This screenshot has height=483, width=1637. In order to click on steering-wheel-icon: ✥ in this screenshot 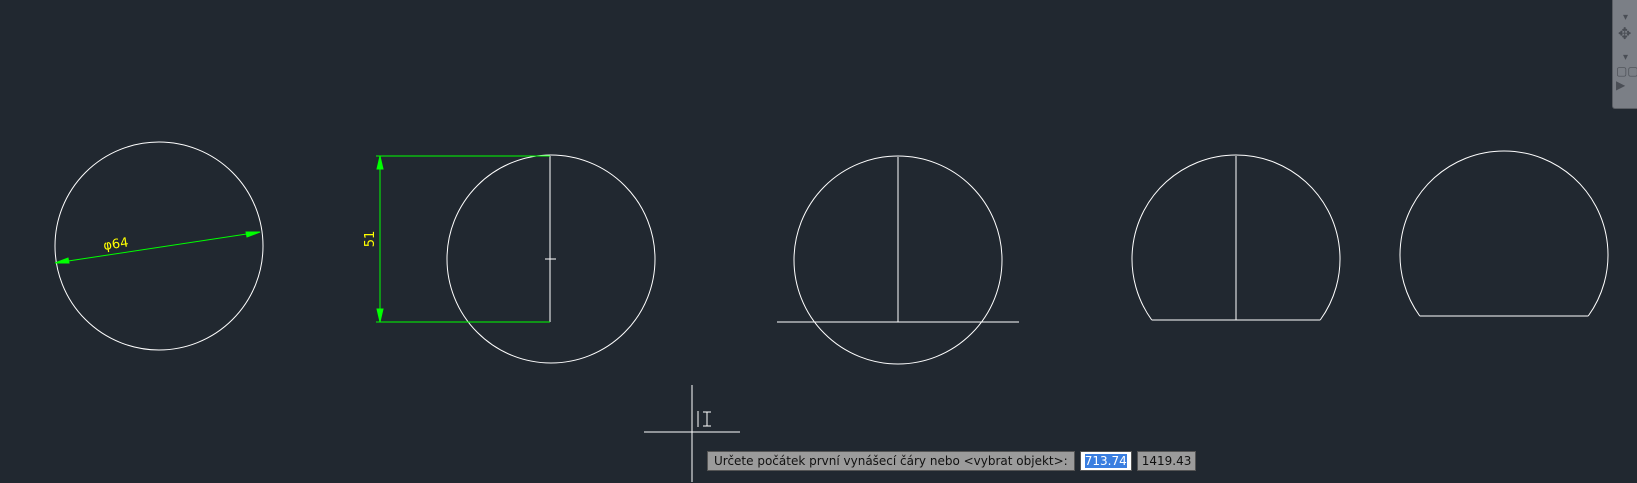, I will do `click(1624, 33)`.